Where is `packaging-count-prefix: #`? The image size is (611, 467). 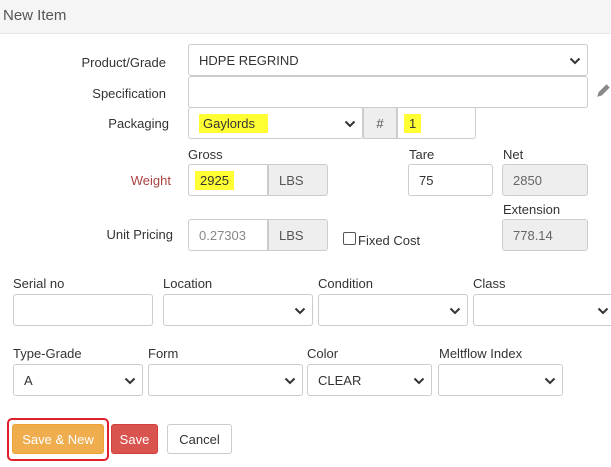
packaging-count-prefix: # is located at coordinates (380, 123).